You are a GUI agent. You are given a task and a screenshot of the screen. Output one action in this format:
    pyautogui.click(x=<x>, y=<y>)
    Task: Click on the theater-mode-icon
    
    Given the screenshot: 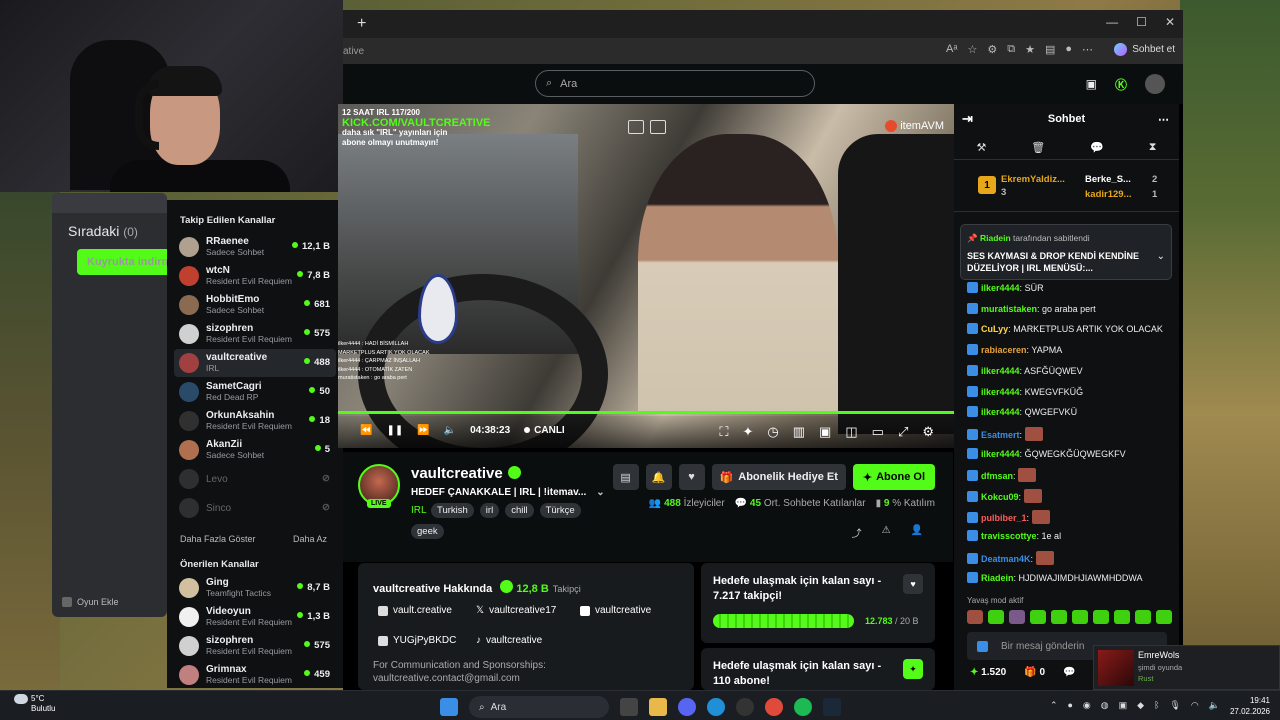 What is the action you would take?
    pyautogui.click(x=636, y=127)
    